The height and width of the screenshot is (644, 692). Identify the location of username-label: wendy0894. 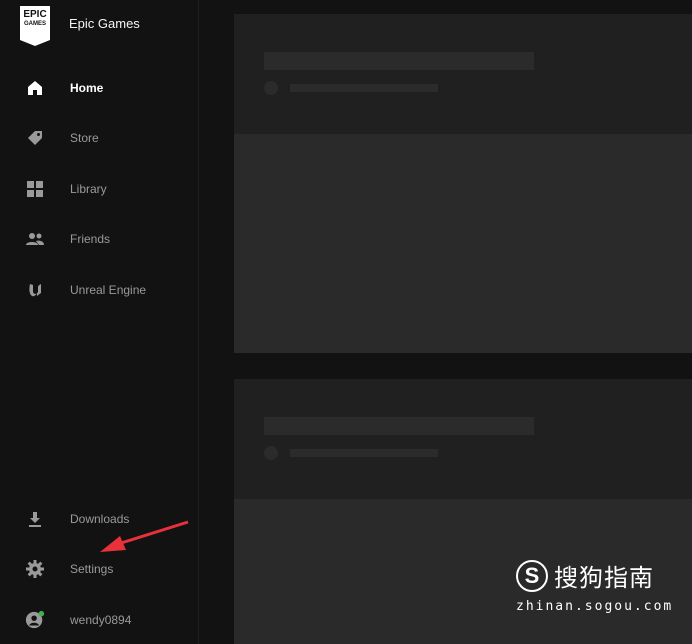
(101, 620).